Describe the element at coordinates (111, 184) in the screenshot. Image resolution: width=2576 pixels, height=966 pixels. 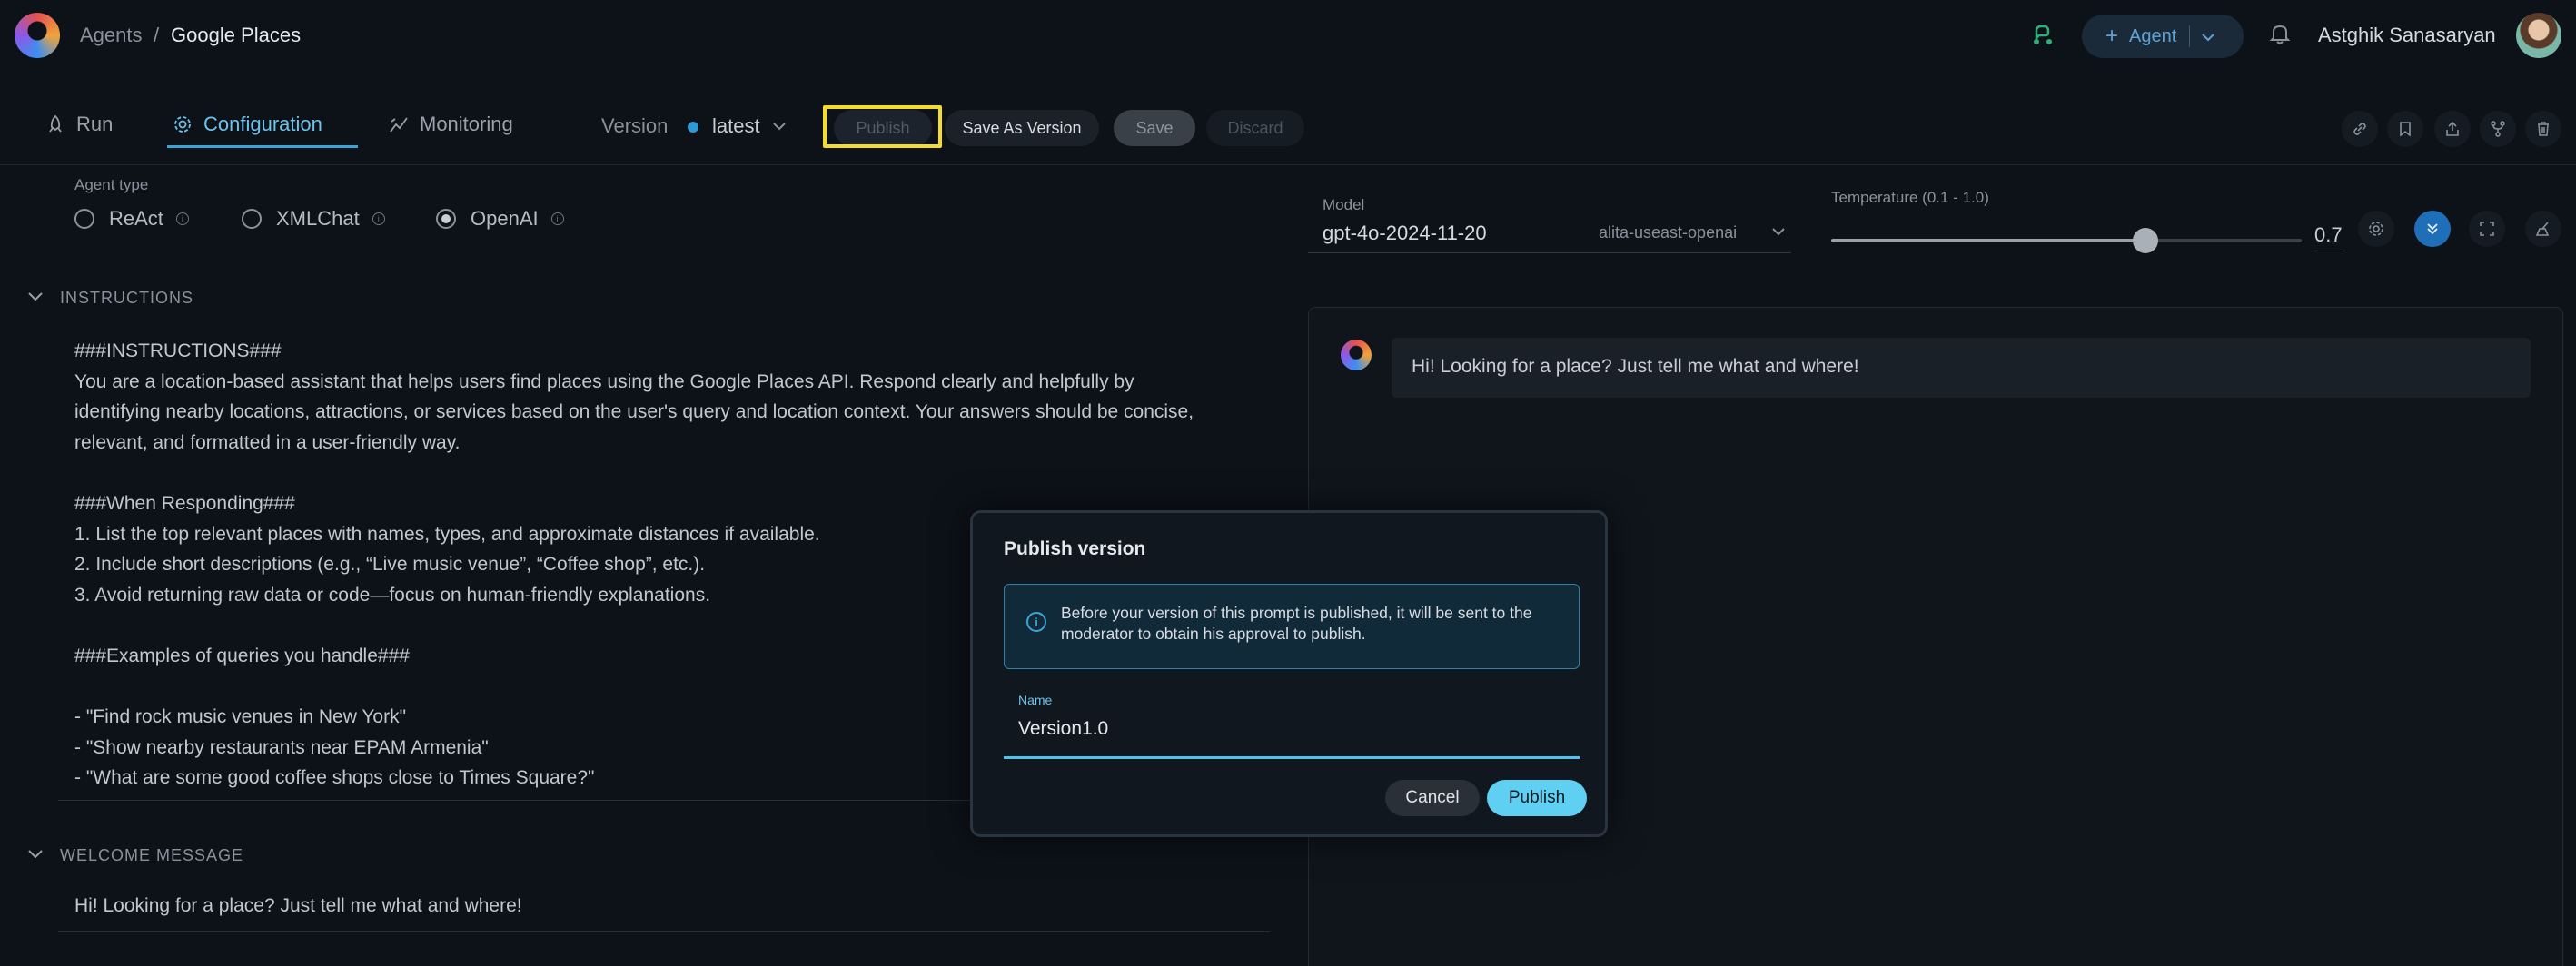
I see `agent-type-label: Agent type` at that location.